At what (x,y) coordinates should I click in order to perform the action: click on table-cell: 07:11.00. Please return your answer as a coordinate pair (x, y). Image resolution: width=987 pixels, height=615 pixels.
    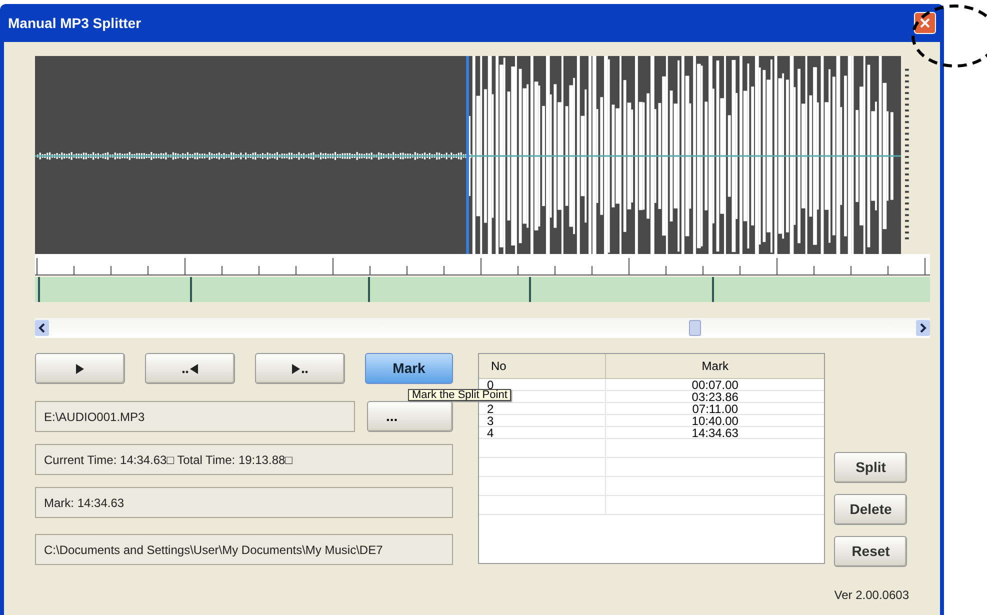
    Looking at the image, I should click on (715, 408).